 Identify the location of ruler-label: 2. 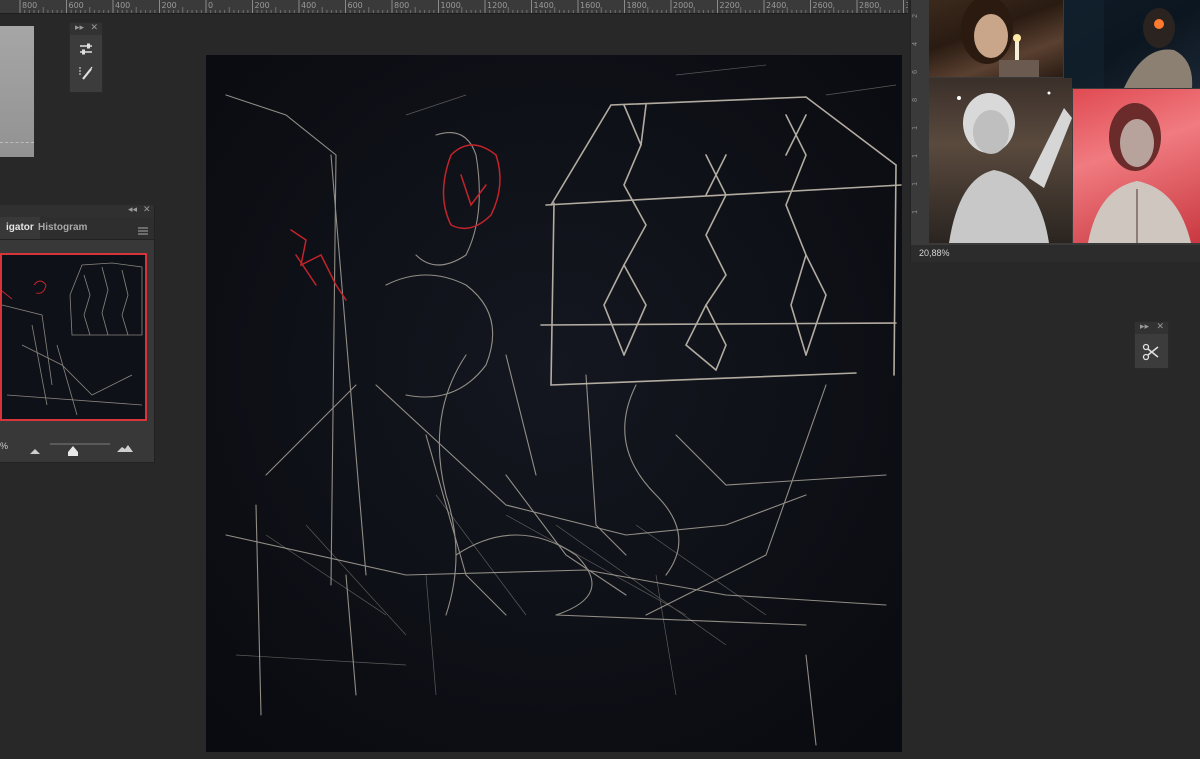
(915, 16).